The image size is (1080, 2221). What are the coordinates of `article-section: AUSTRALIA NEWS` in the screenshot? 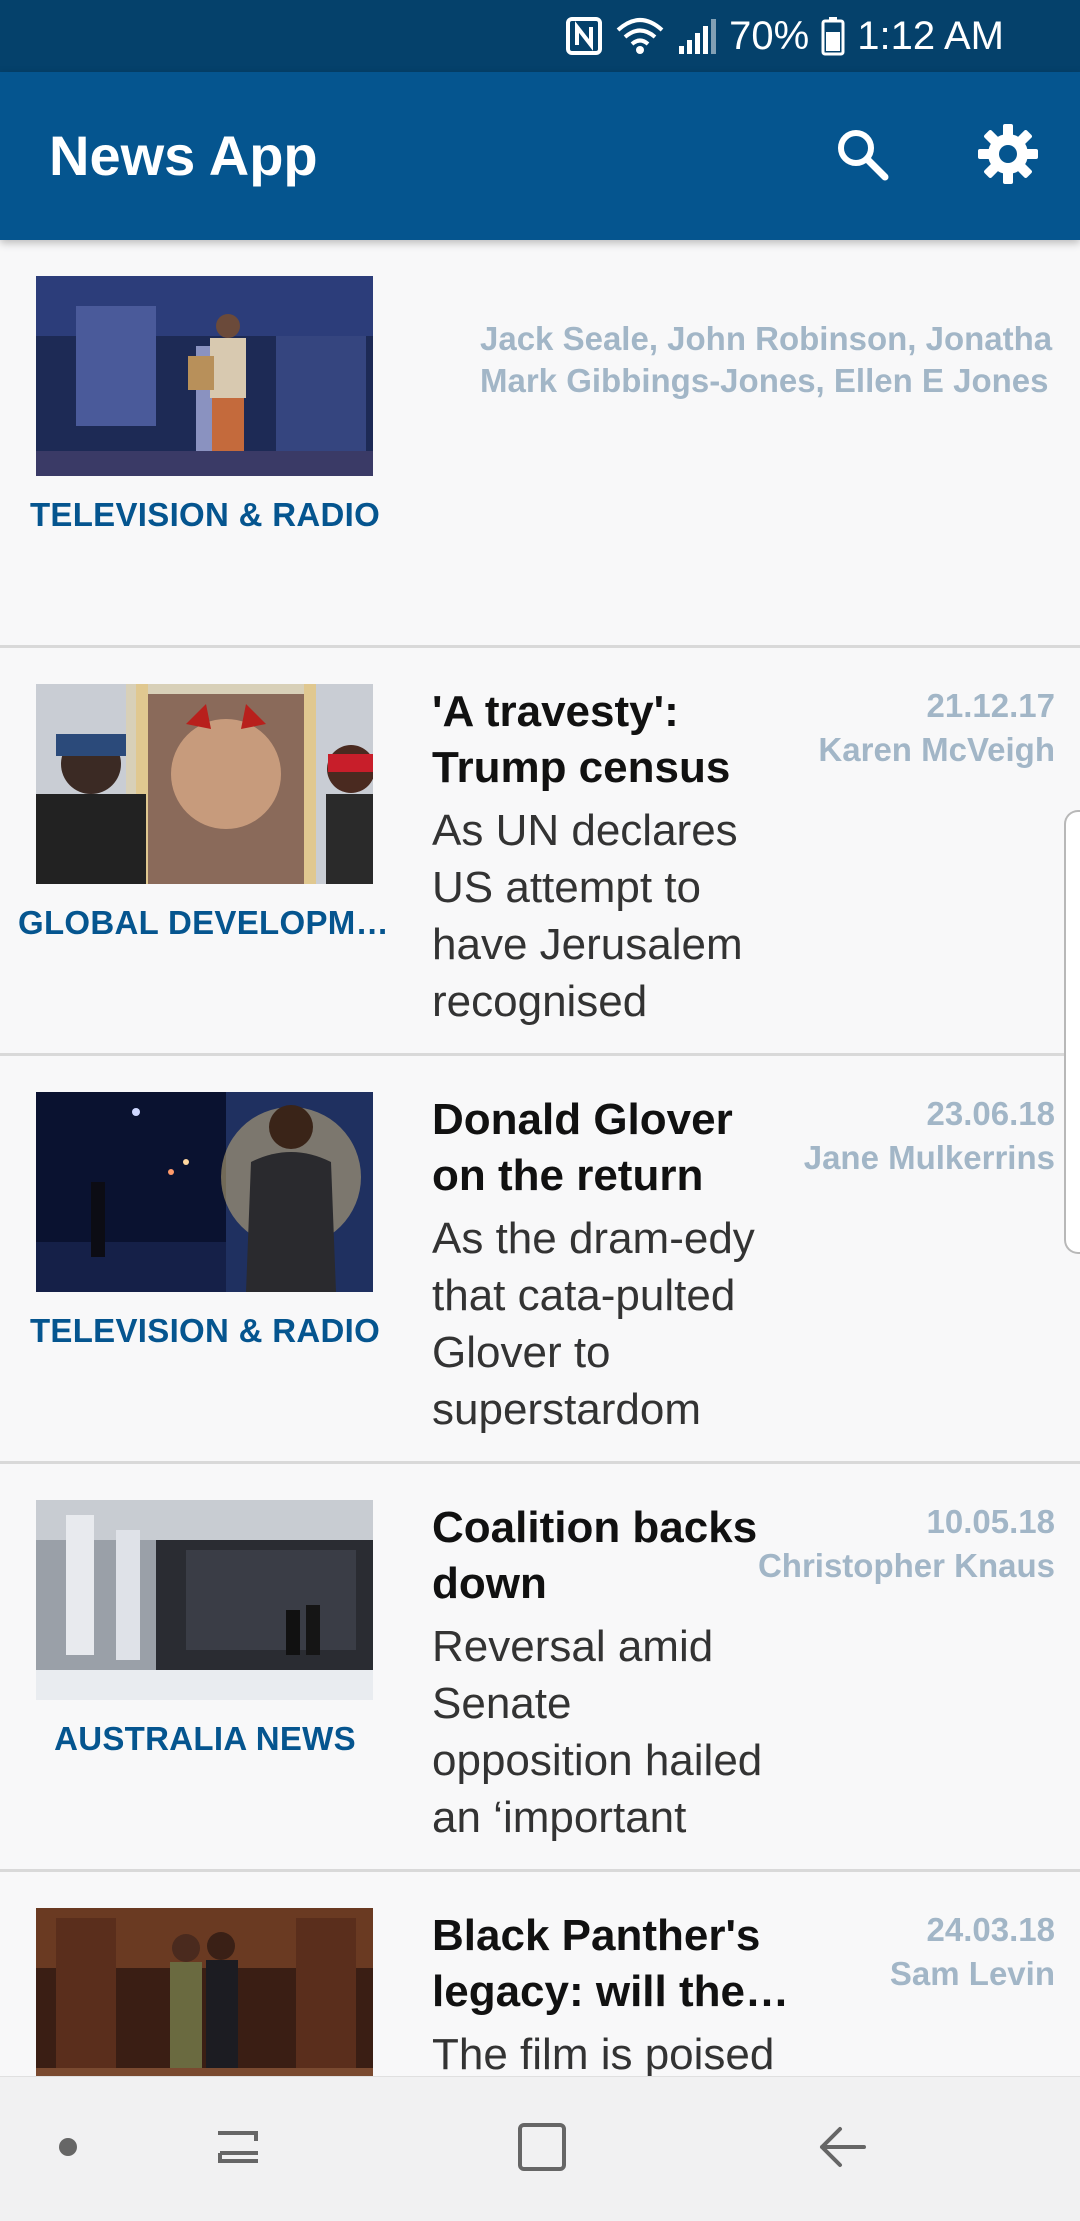 It's located at (205, 1738).